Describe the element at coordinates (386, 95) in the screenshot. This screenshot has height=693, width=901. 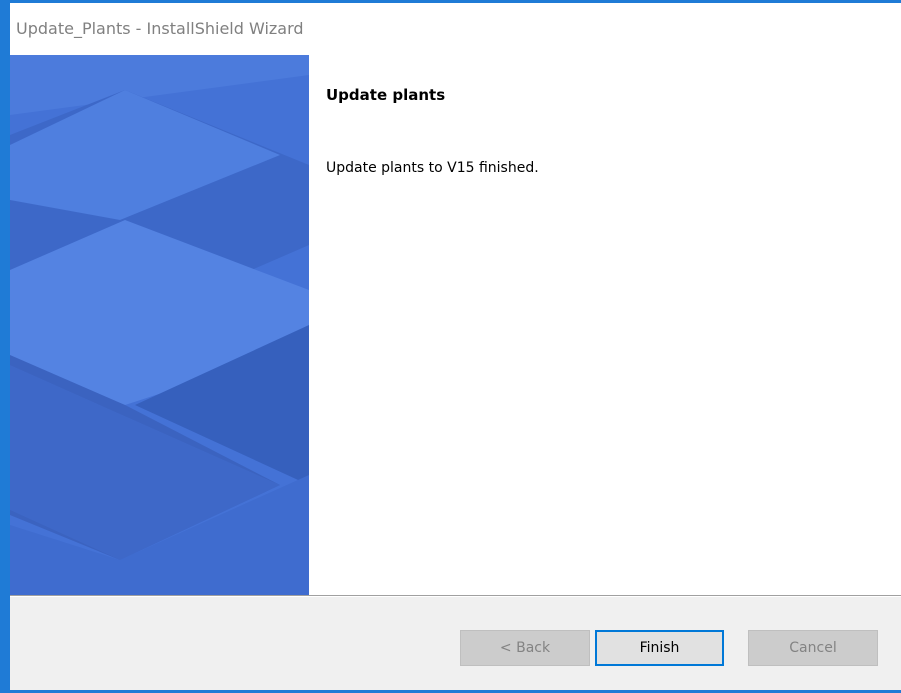
I see `page-heading: Update plants` at that location.